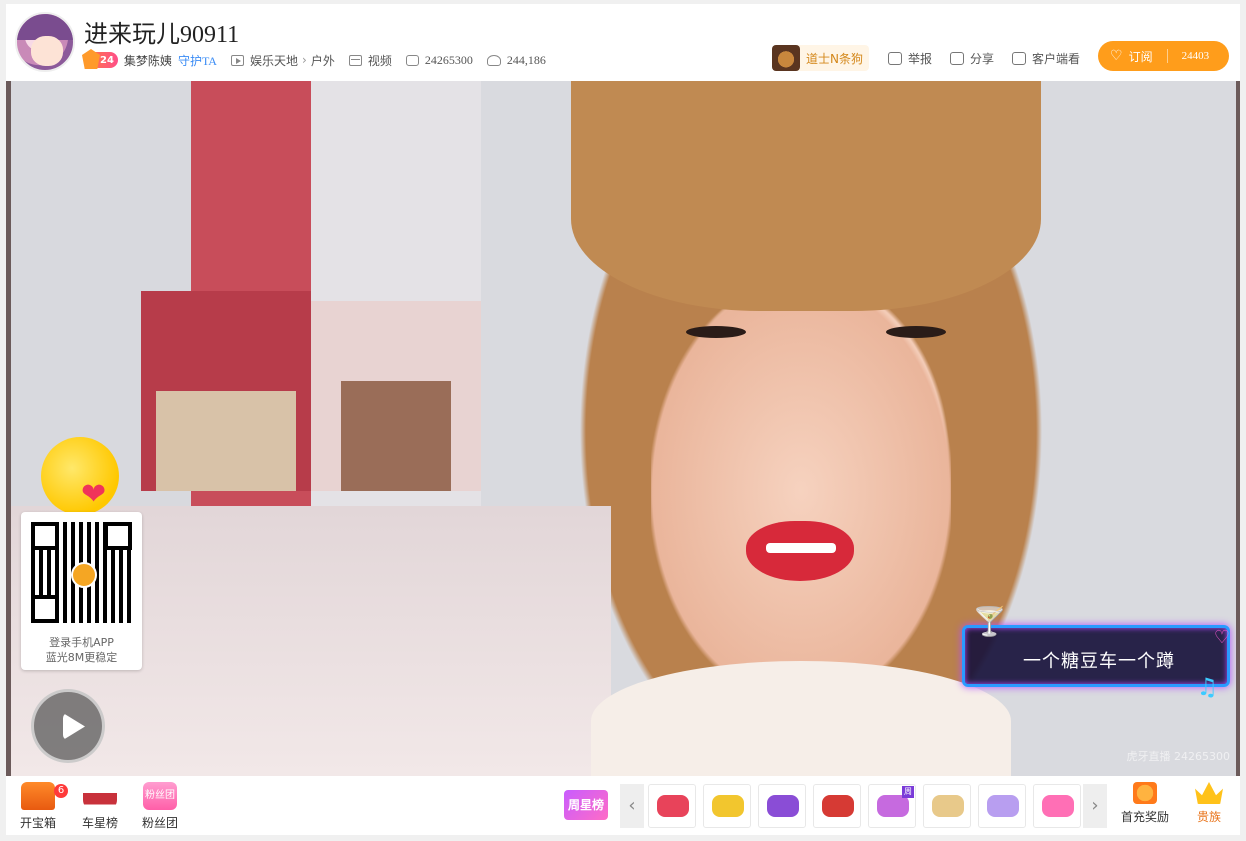 The height and width of the screenshot is (841, 1246). I want to click on heart-plus-icon: ♡, so click(1116, 56).